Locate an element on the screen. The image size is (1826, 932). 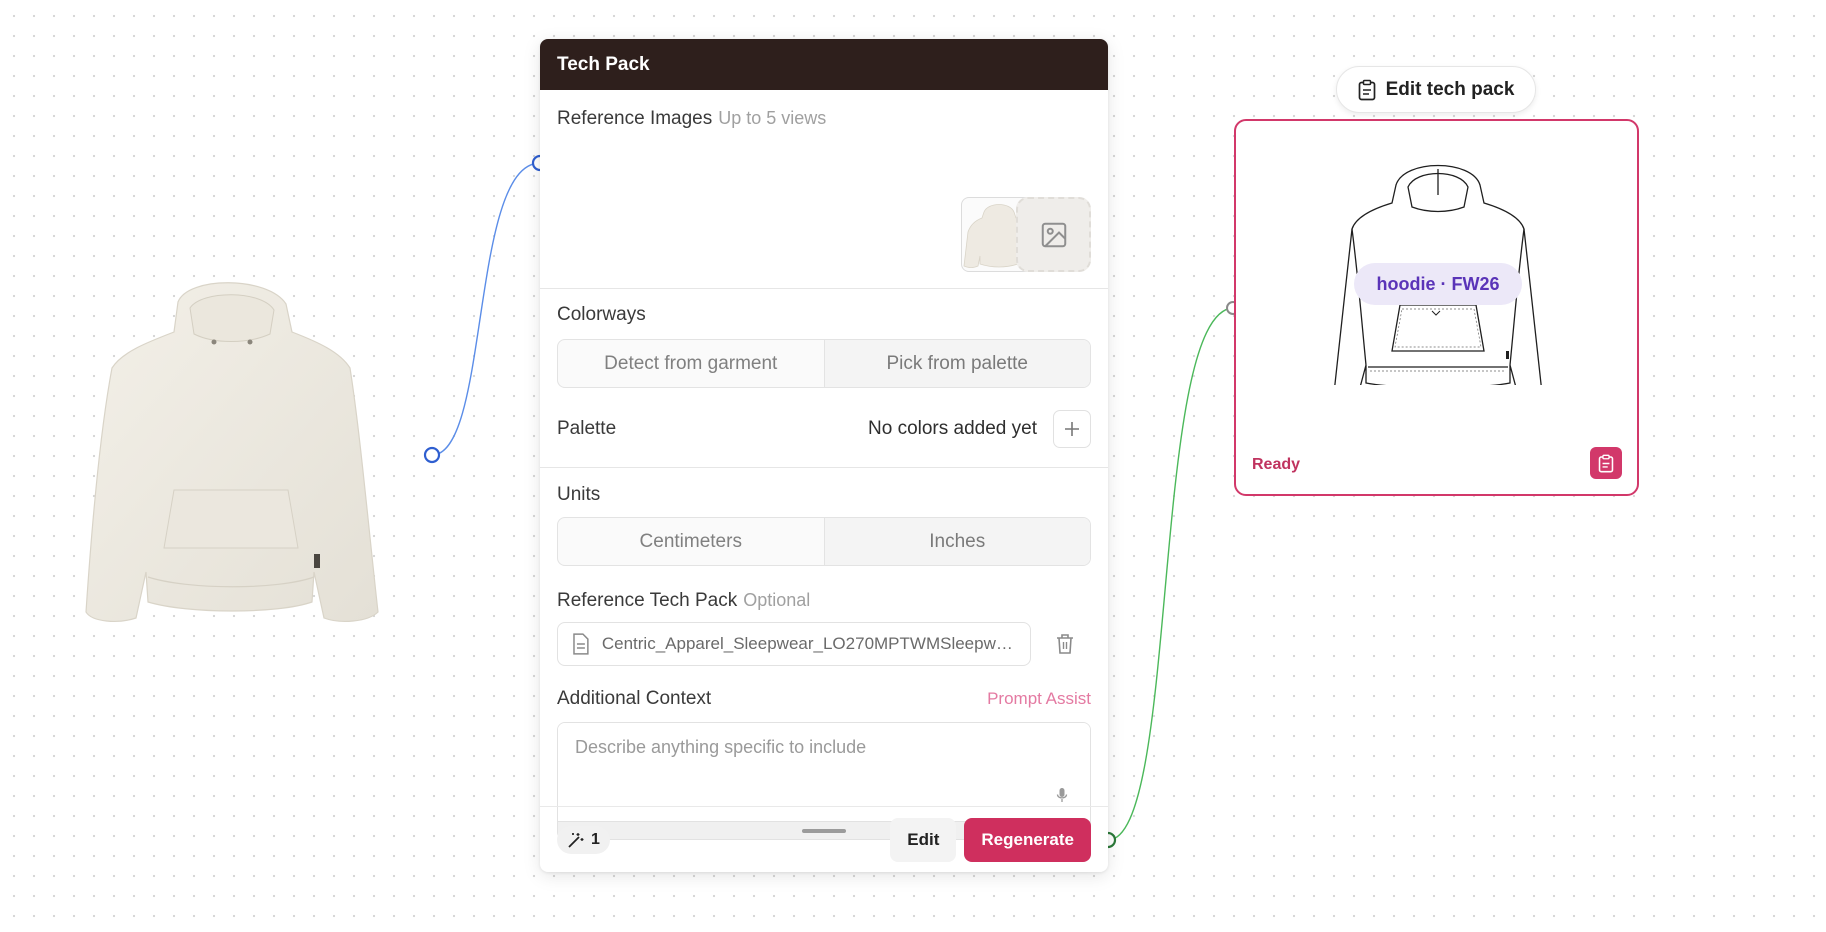
additional-context-label: Additional Context is located at coordinates (634, 698).